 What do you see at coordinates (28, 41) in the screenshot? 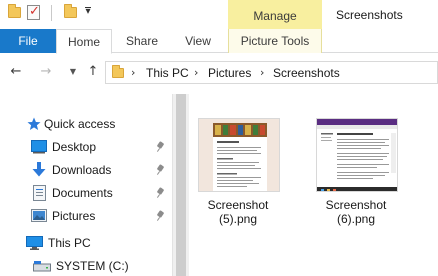
I see `tab-file: File` at bounding box center [28, 41].